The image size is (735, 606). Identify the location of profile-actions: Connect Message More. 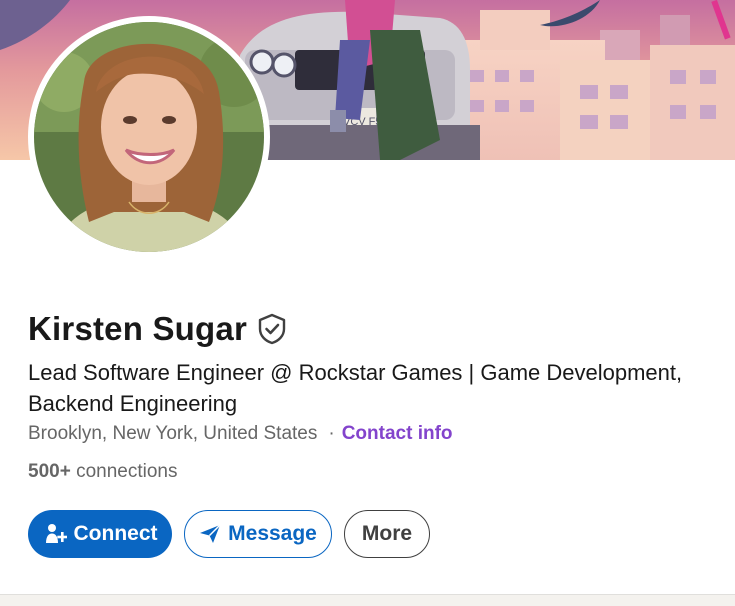
(229, 534).